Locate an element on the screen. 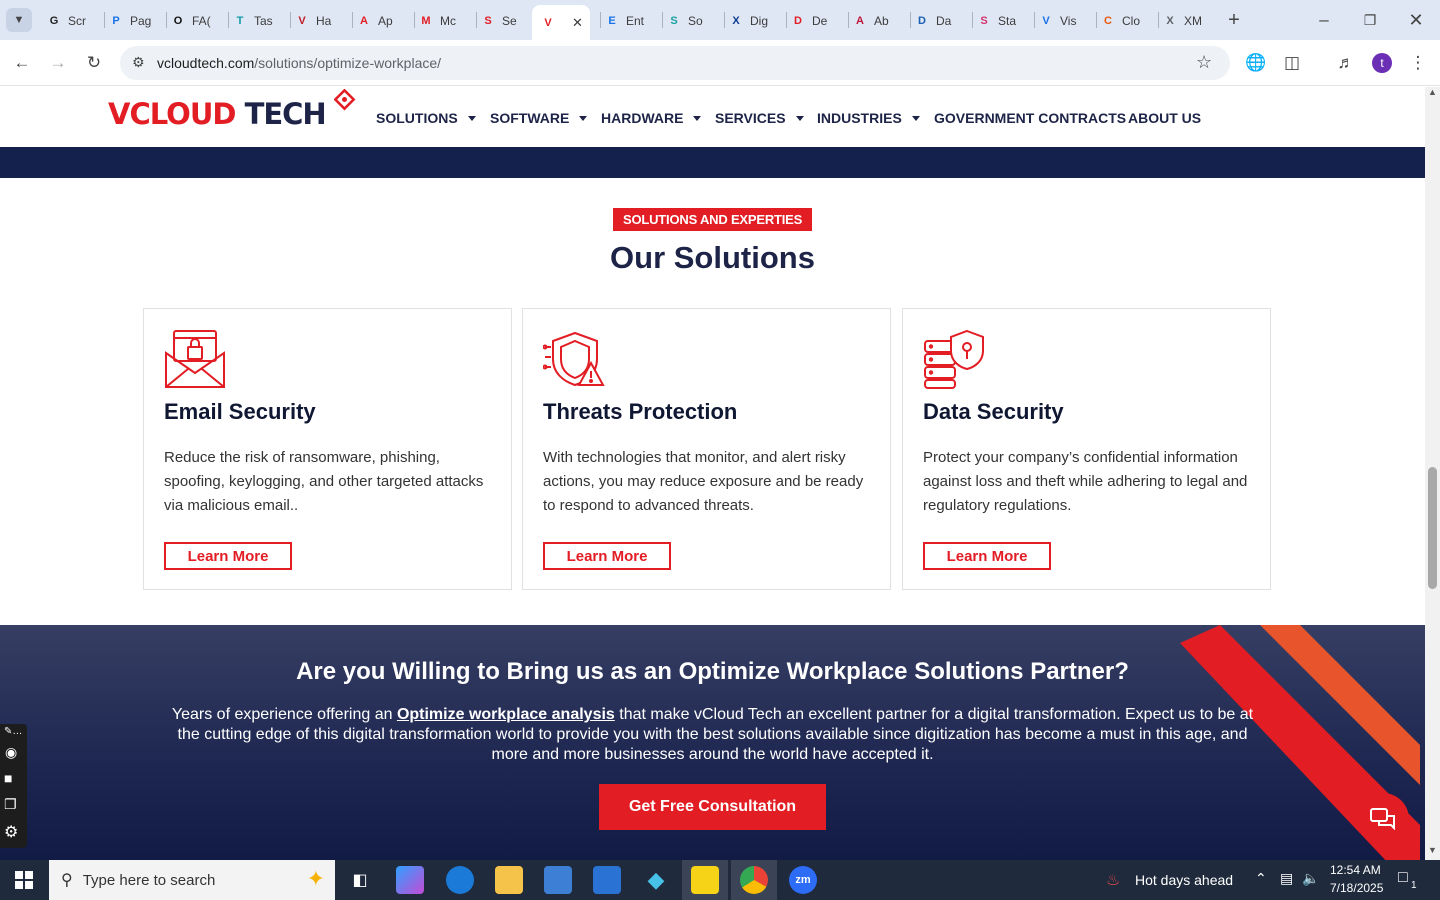 The width and height of the screenshot is (1440, 900). browser-tab: D De is located at coordinates (814, 21).